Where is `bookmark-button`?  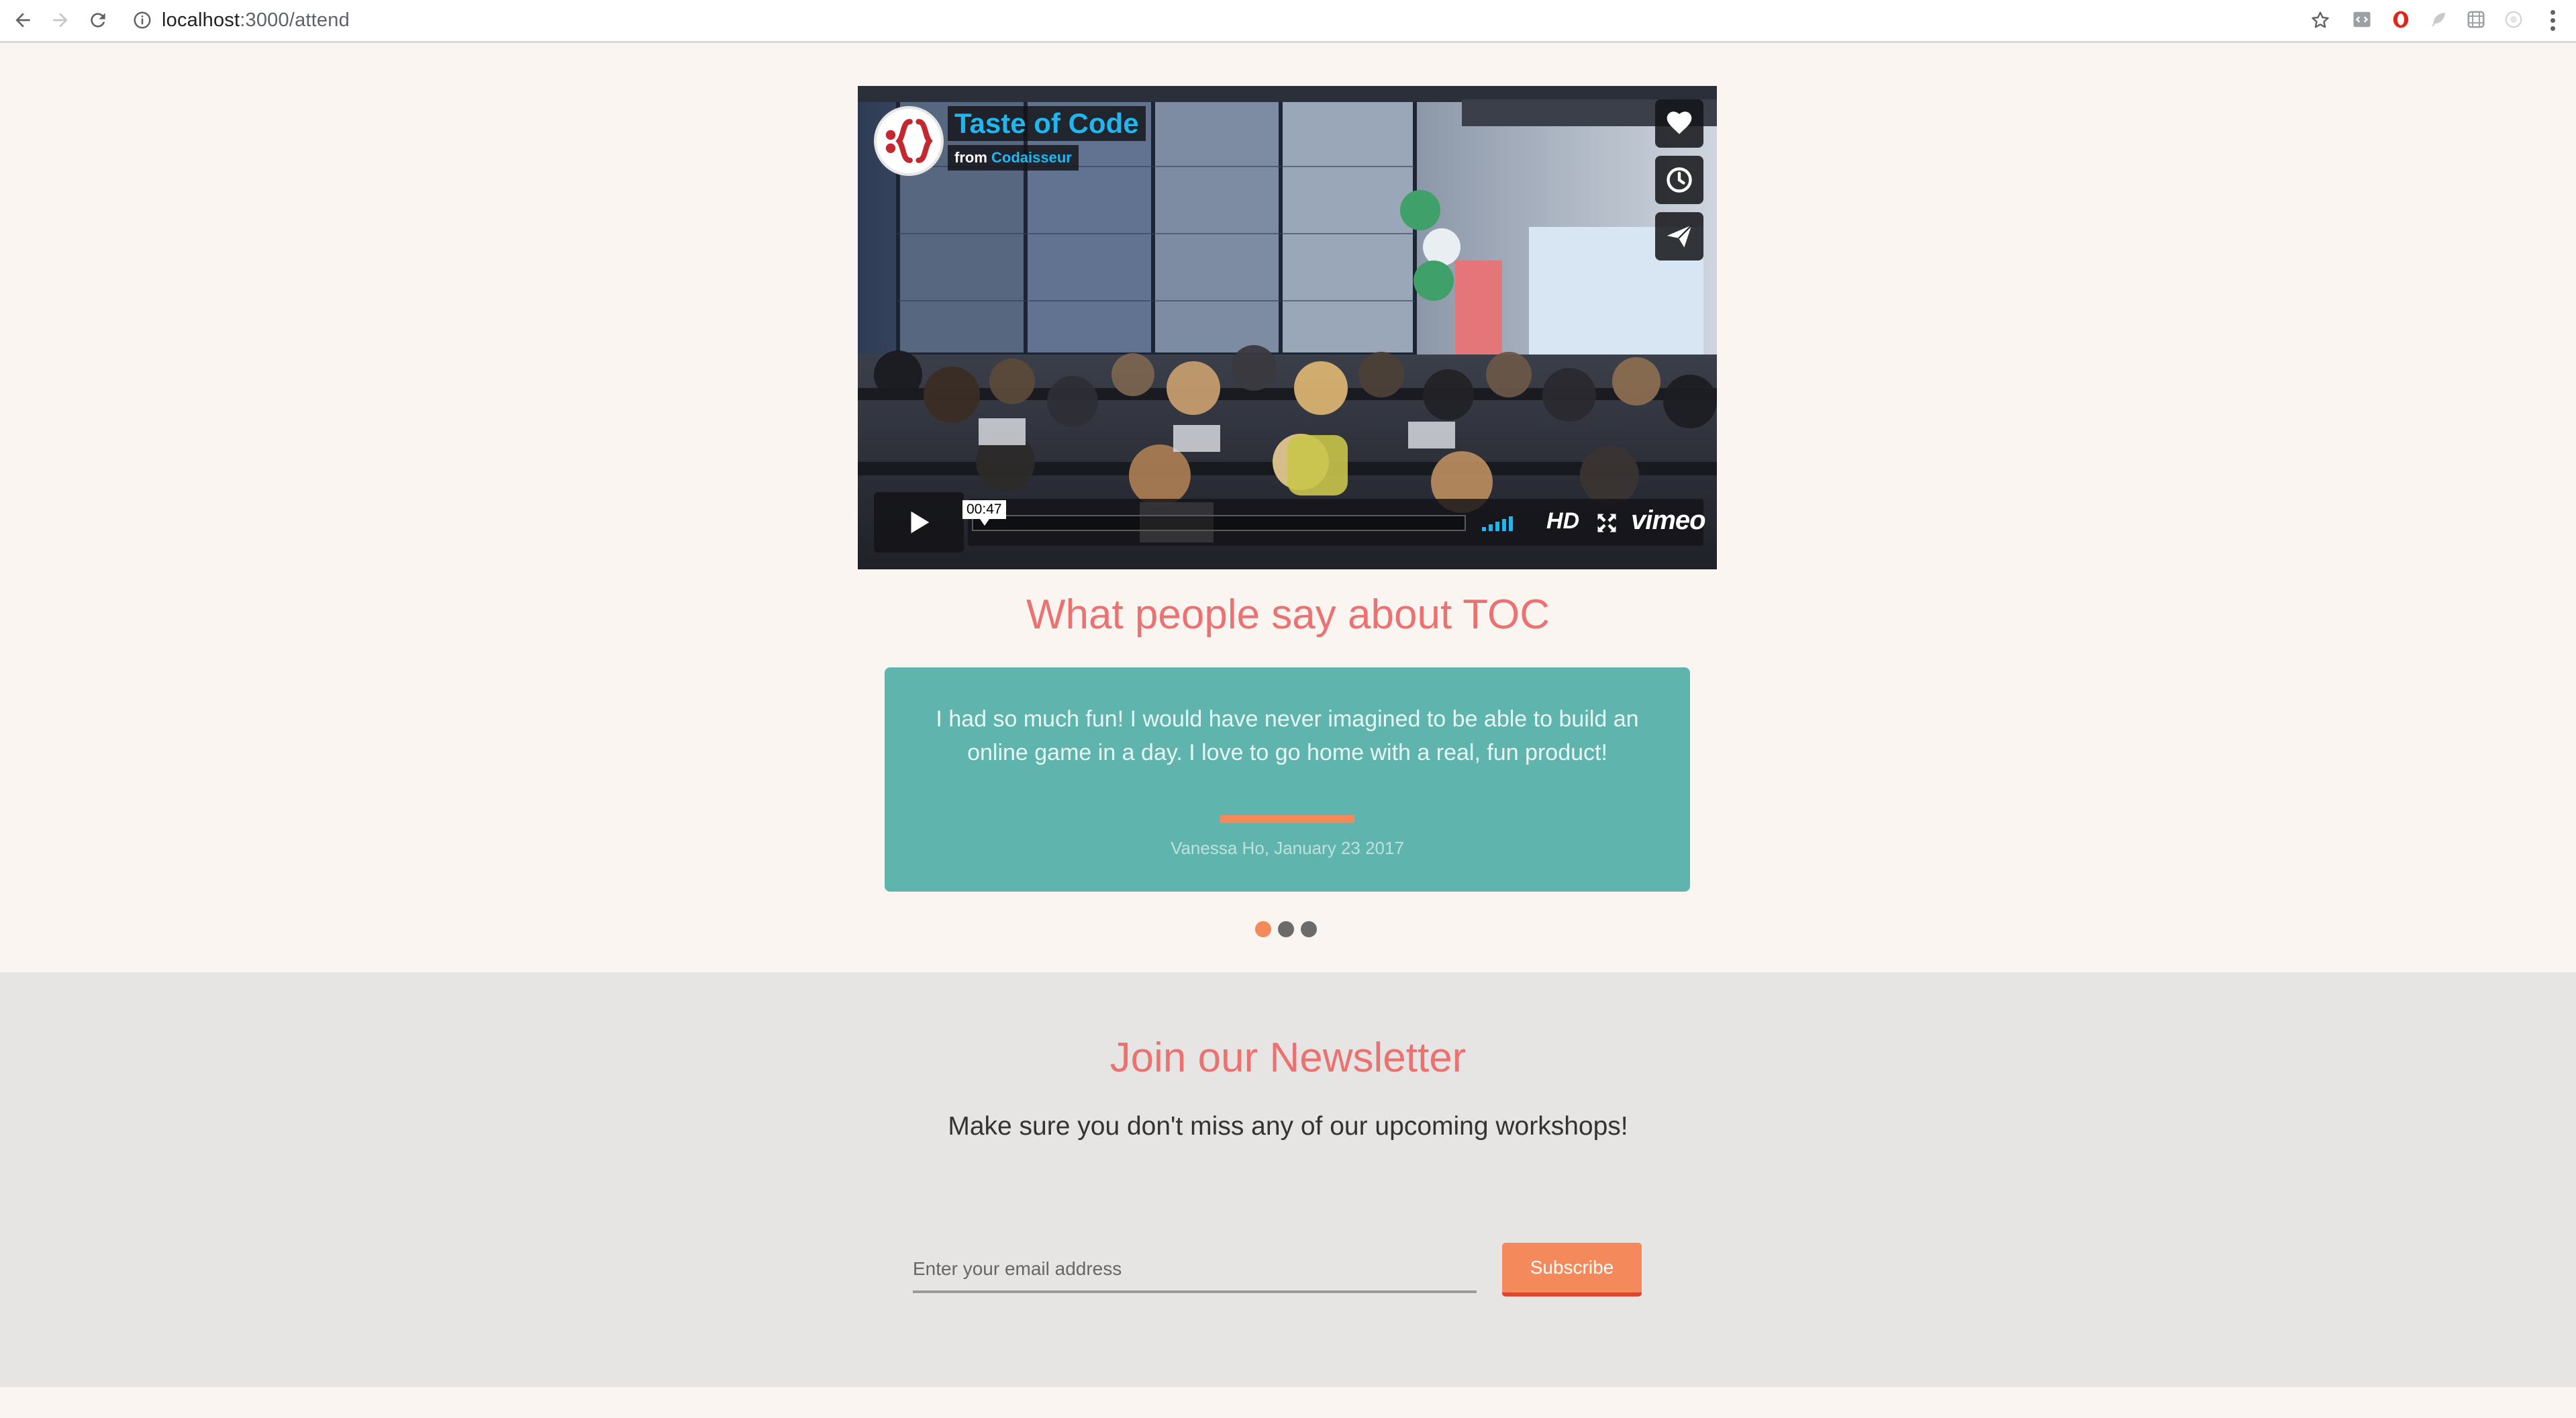
bookmark-button is located at coordinates (2320, 20).